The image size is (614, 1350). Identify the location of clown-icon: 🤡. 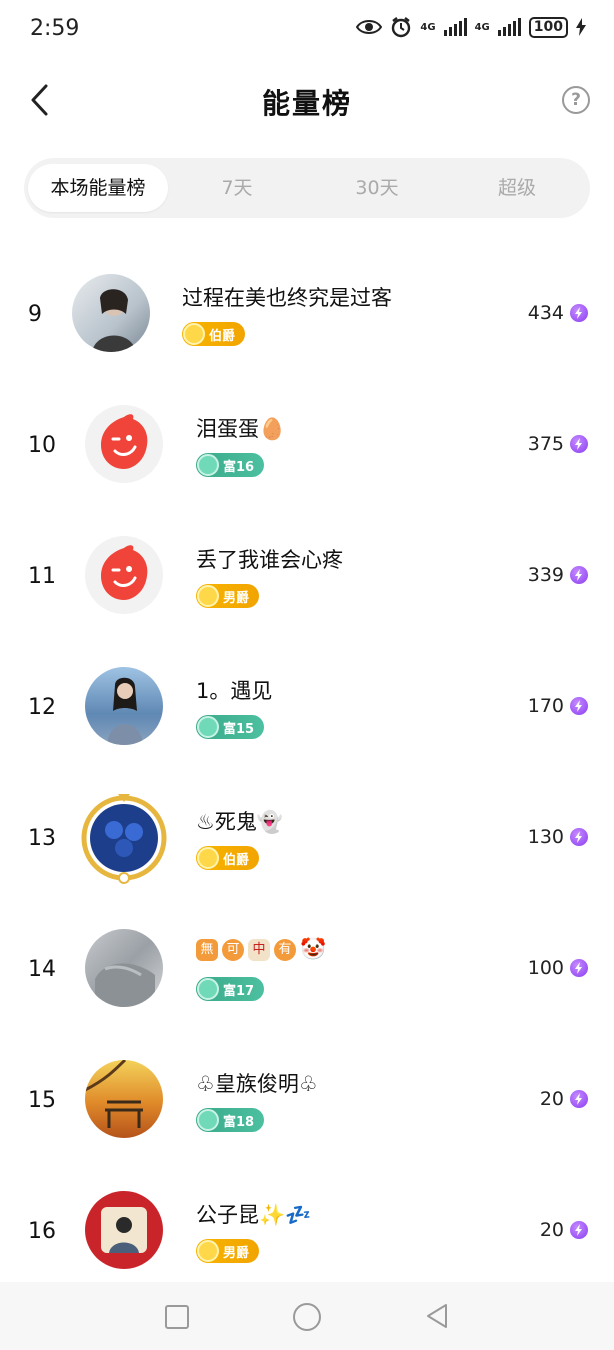
(313, 949).